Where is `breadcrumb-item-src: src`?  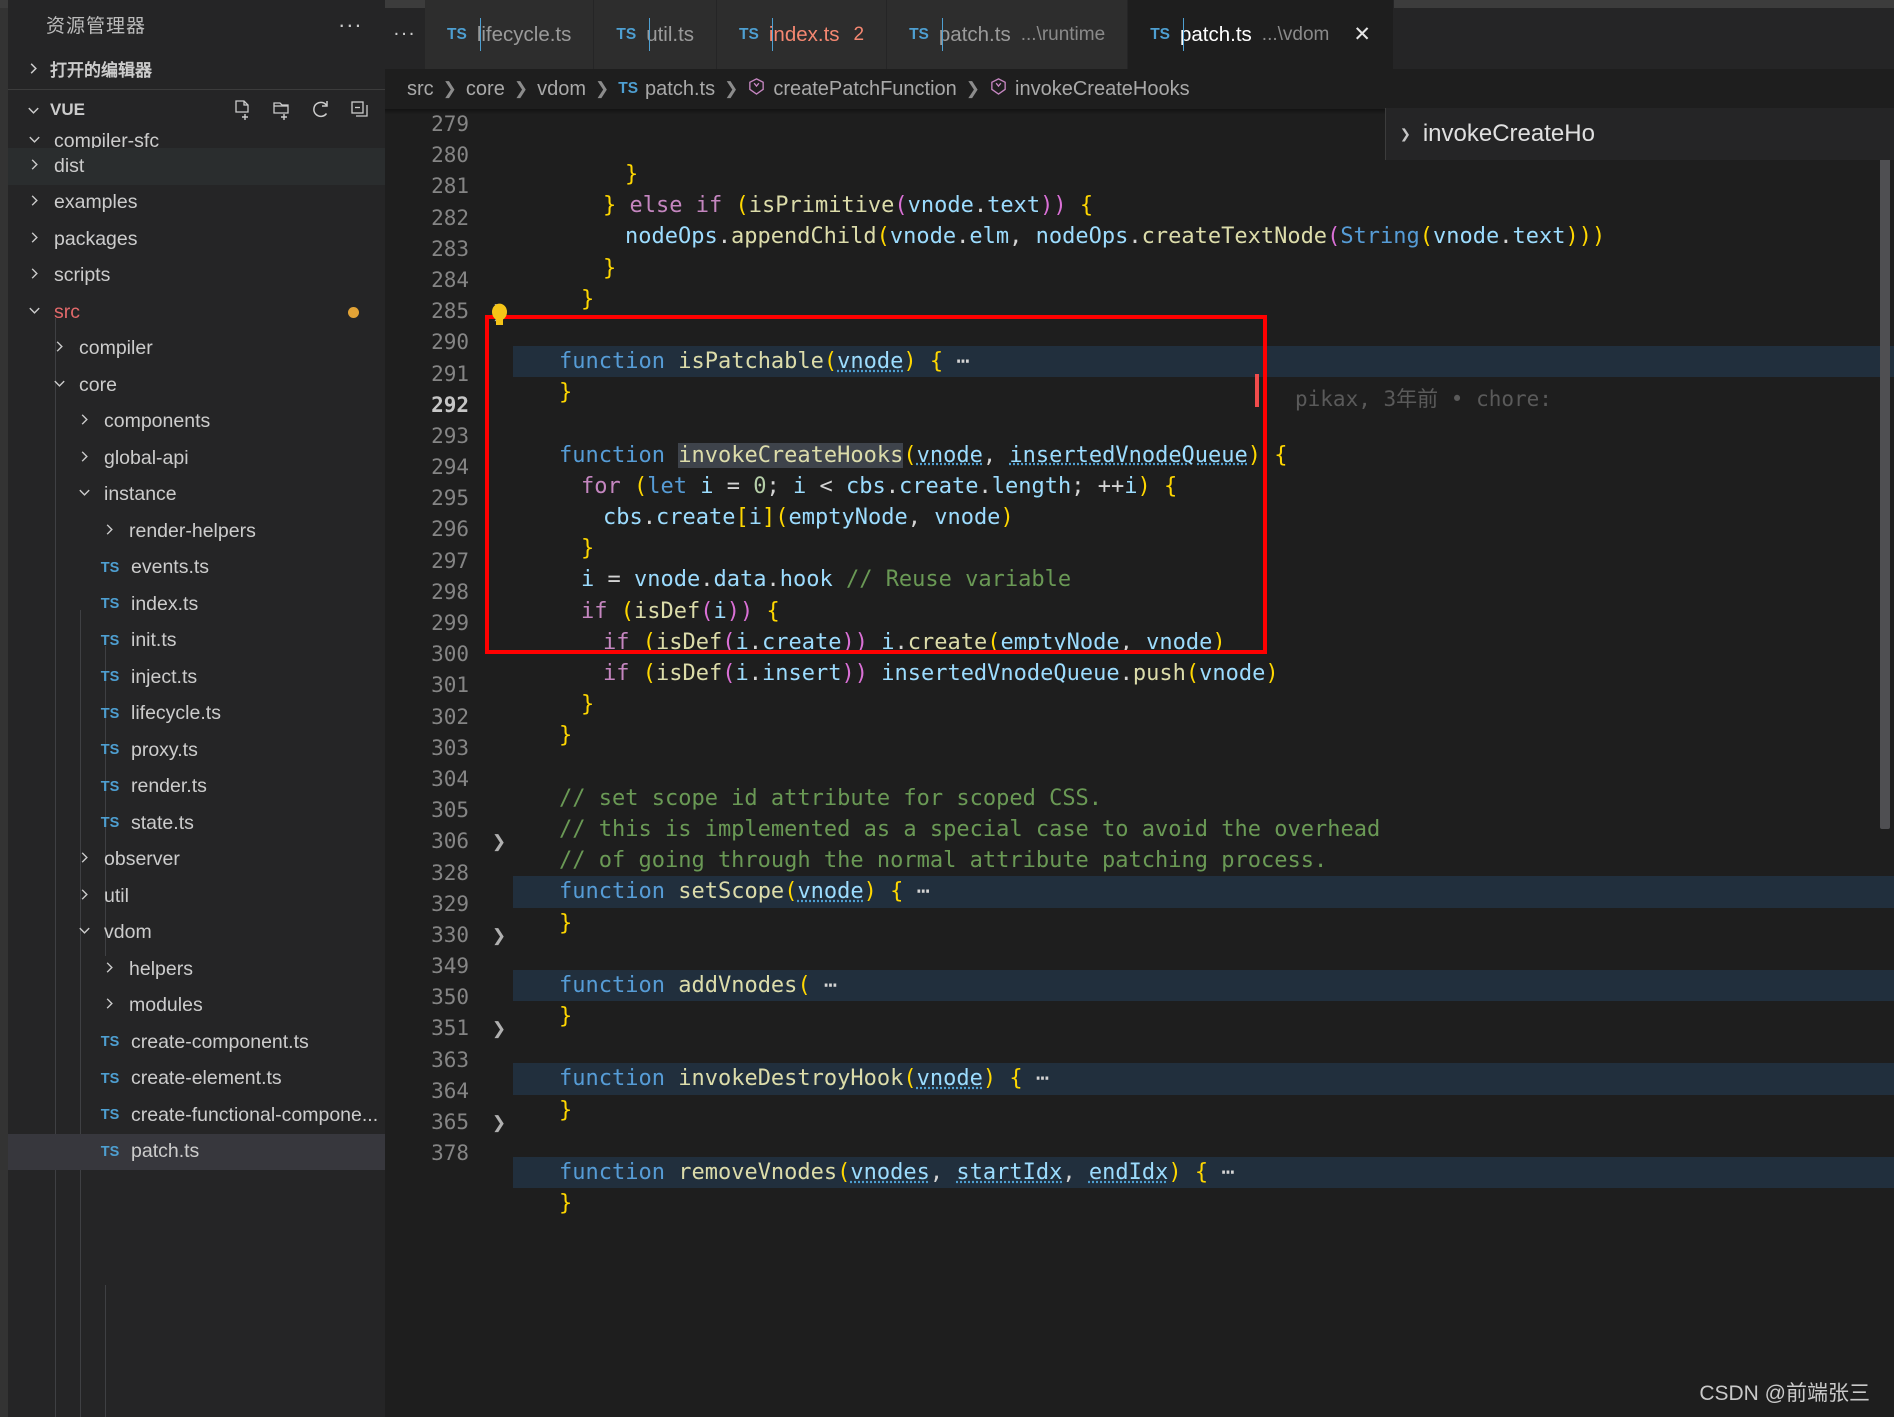 breadcrumb-item-src: src is located at coordinates (420, 89).